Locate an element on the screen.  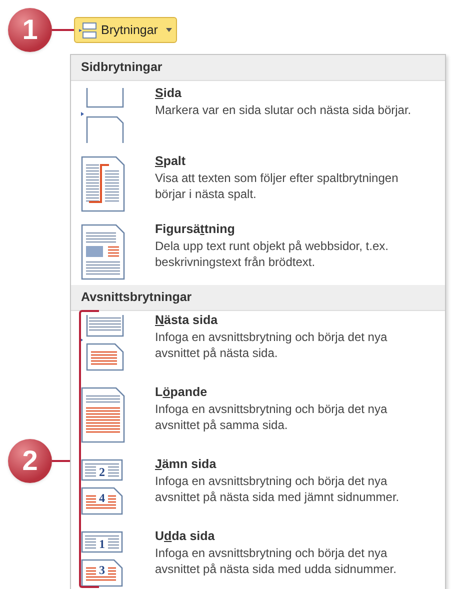
menu-item: Nästa sida Infoga en avsnittsbrytning och börja det nya avsnittet på nästa sida. is located at coordinates (258, 342).